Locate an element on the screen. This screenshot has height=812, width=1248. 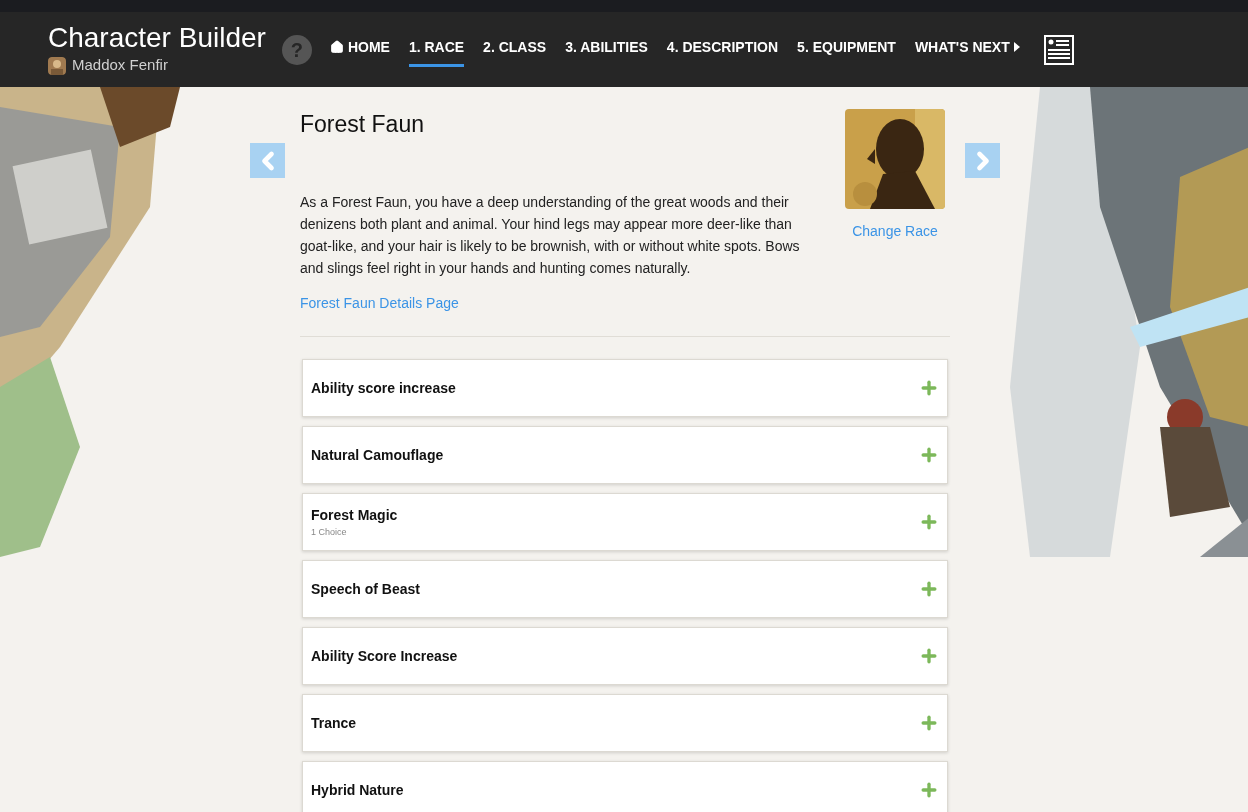
trait-title: Ability Score Increase is located at coordinates (384, 656).